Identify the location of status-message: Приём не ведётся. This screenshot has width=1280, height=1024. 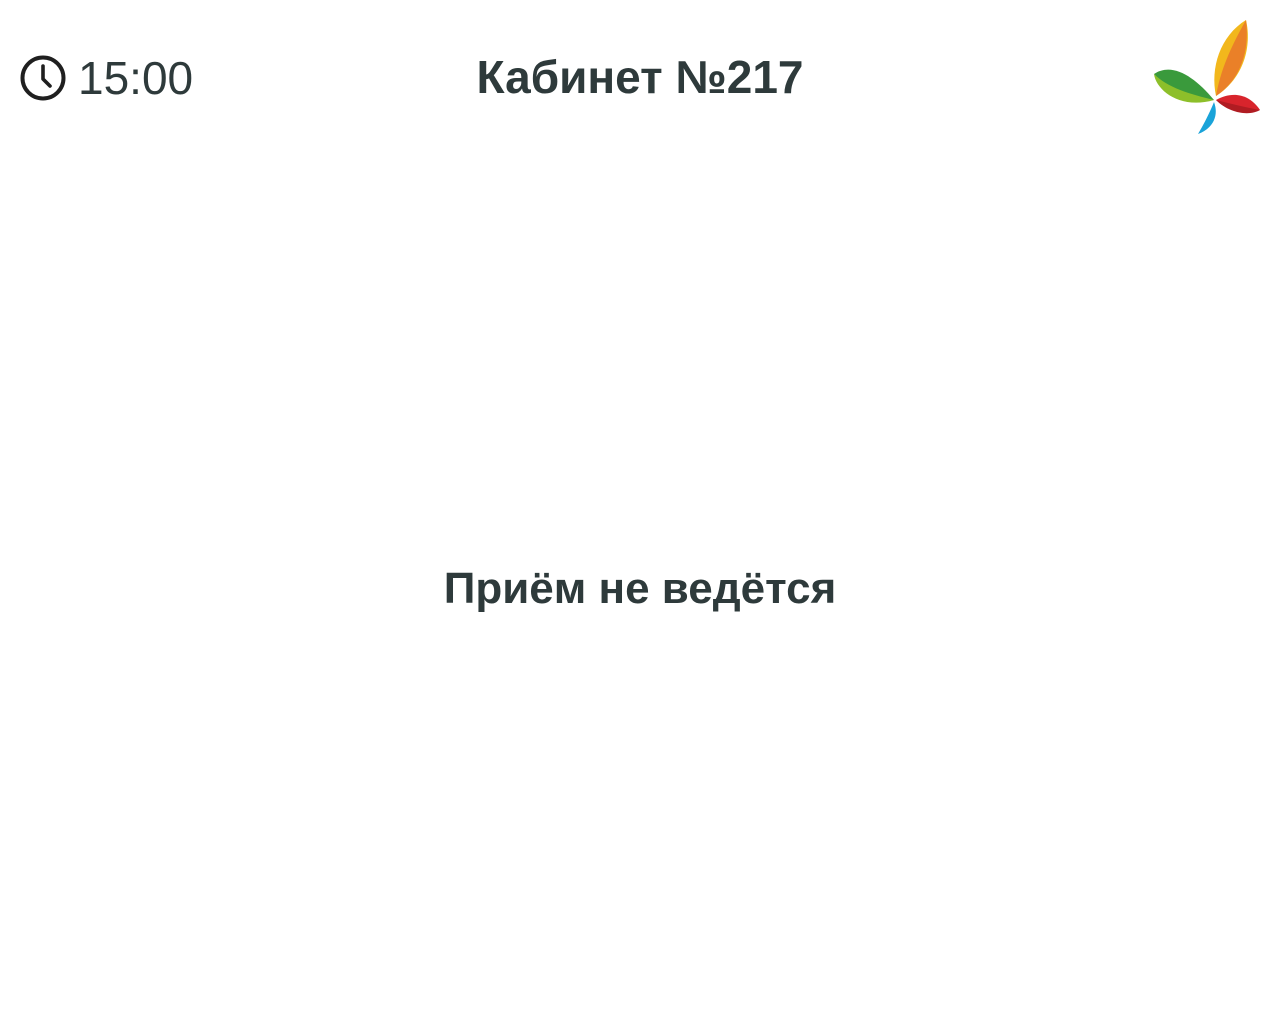
(640, 588).